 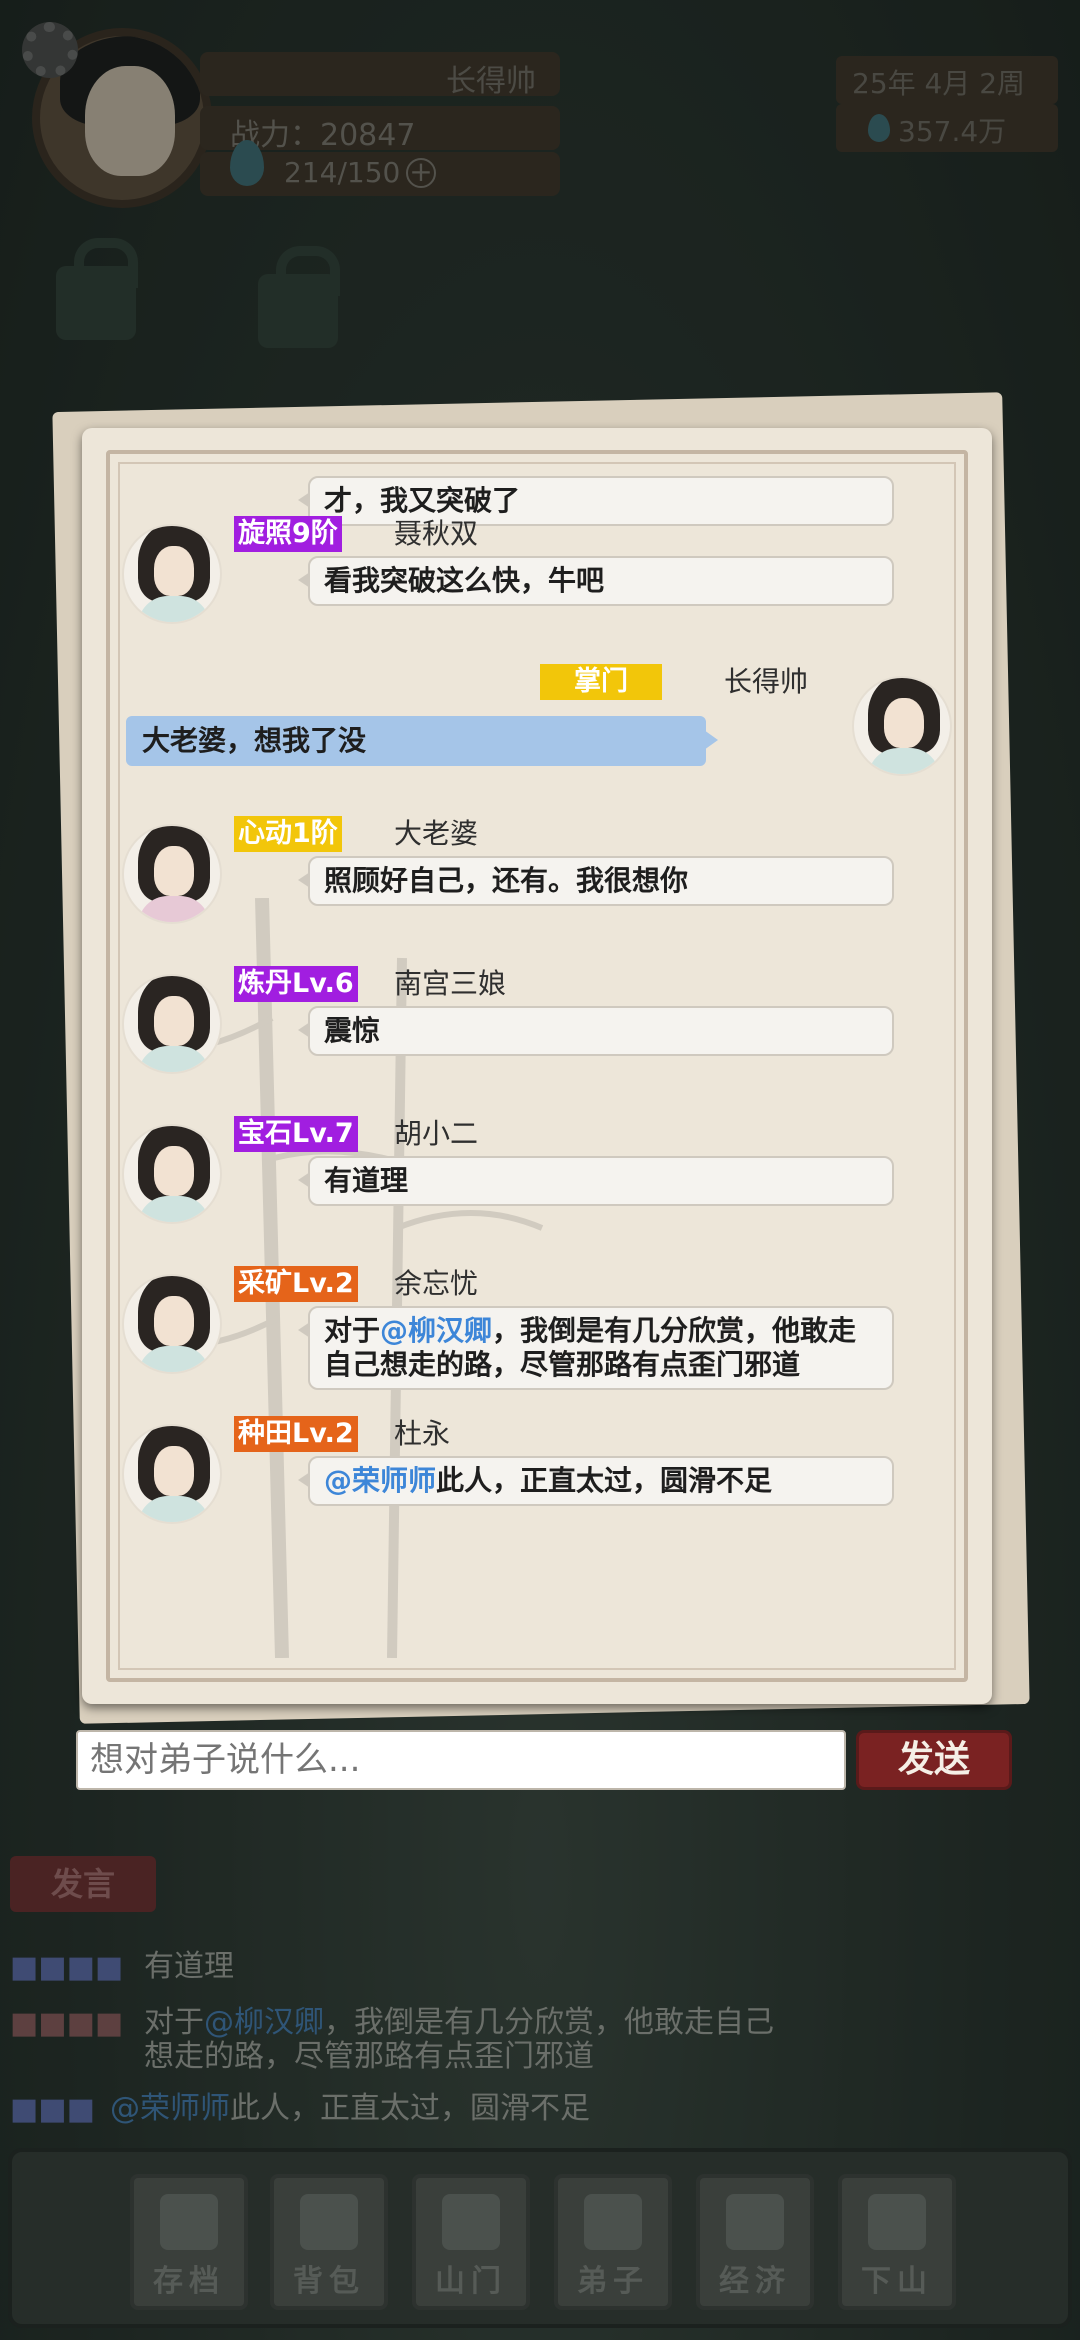 What do you see at coordinates (189, 2222) in the screenshot?
I see `scroll-icon` at bounding box center [189, 2222].